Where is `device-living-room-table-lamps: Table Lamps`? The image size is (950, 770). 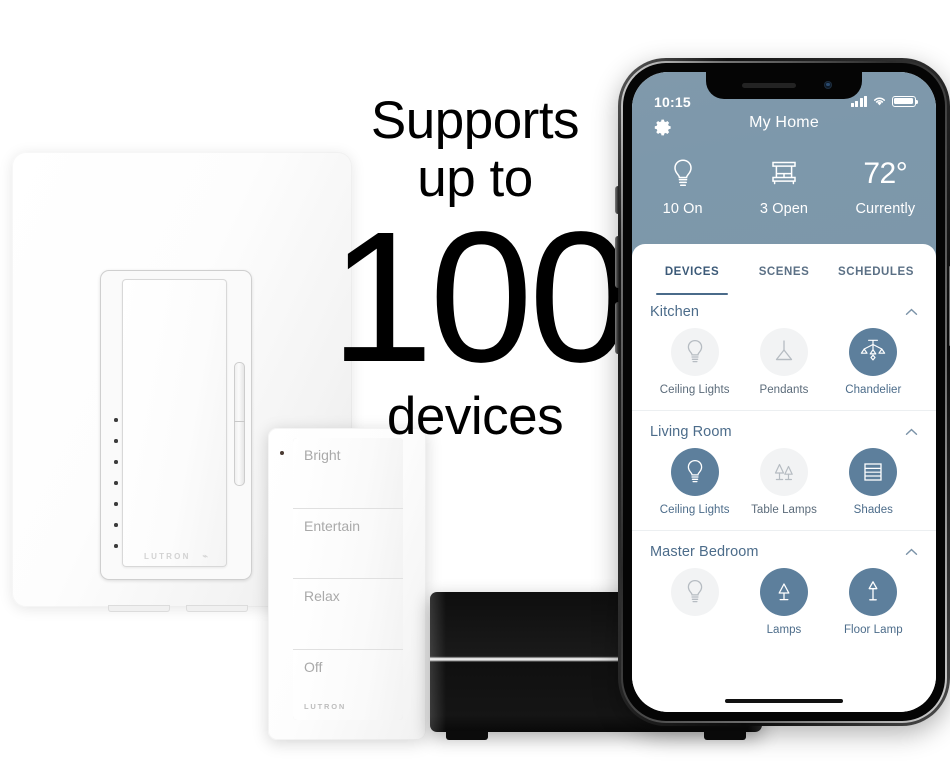
device-living-room-table-lamps: Table Lamps is located at coordinates (783, 482).